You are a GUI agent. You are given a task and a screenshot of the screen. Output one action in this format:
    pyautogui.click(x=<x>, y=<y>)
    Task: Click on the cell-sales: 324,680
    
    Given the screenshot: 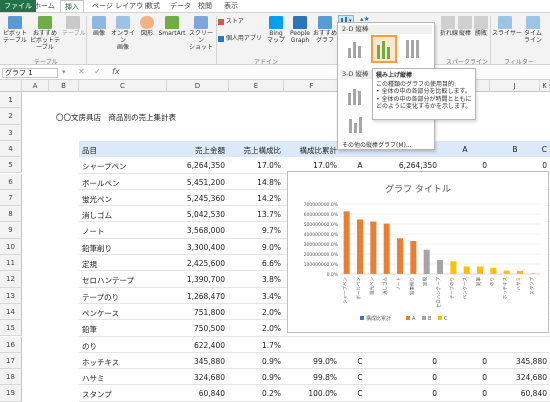 What is the action you would take?
    pyautogui.click(x=196, y=377)
    